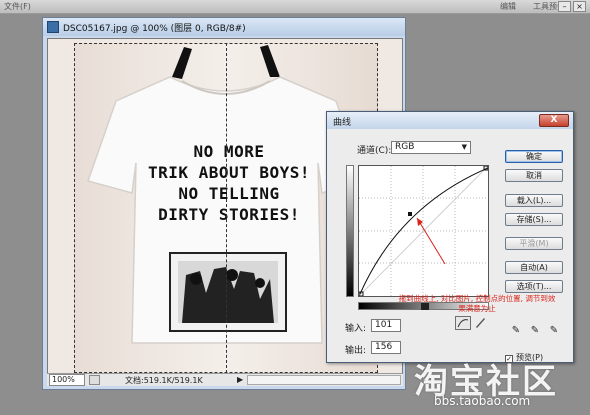 This screenshot has width=590, height=415. Describe the element at coordinates (225, 379) in the screenshot. I see `document-statusbar: 100% 文档:519.1K/519.1K ▶` at that location.